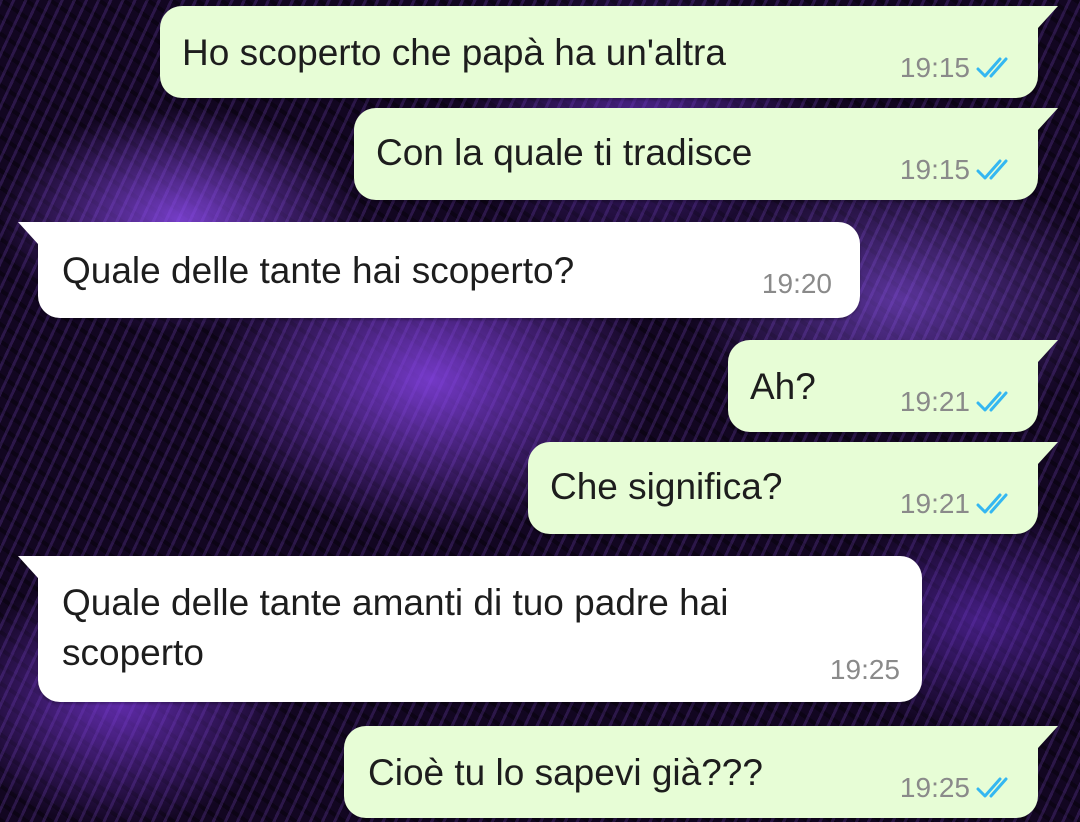  I want to click on message-bubble-outgoing: Ho scoperto che papà ha un'altra 19:15, so click(609, 52).